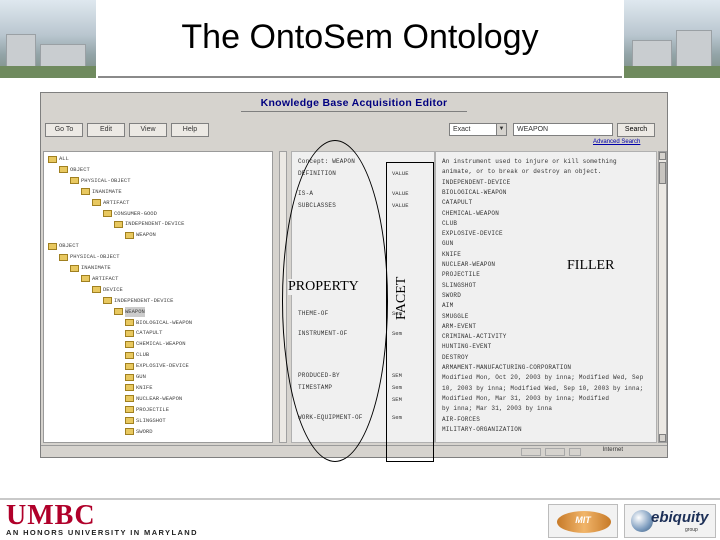  Describe the element at coordinates (457, 202) in the screenshot. I see `filler-value: CATAPULT` at that location.